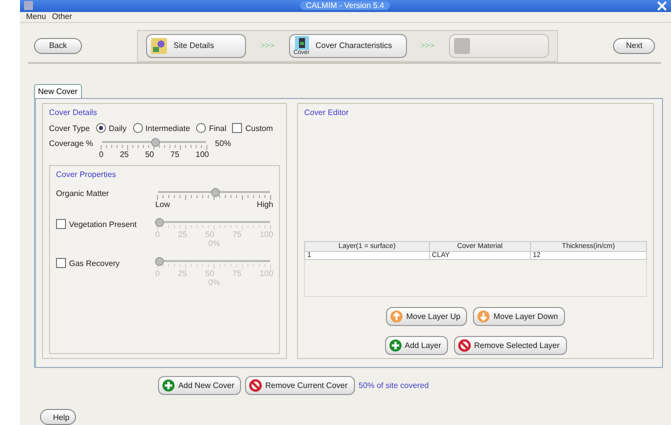 The width and height of the screenshot is (671, 425). I want to click on layers-icon, so click(301, 43).